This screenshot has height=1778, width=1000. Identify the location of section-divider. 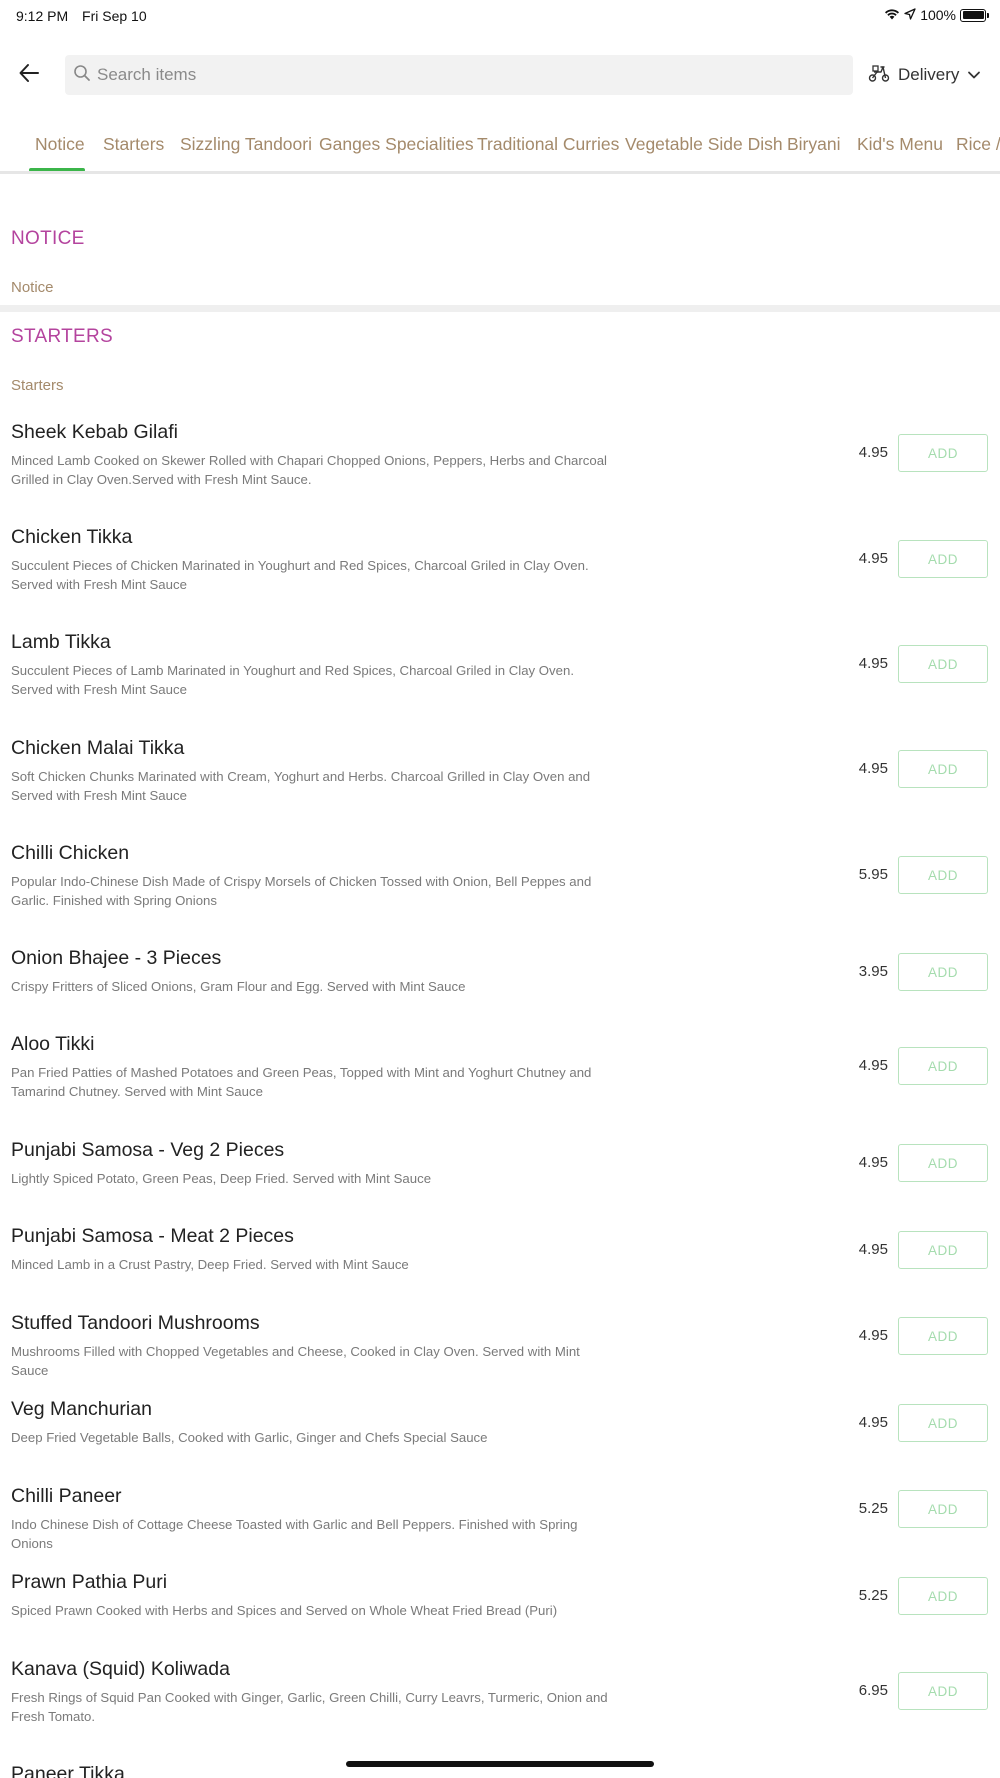
(500, 308).